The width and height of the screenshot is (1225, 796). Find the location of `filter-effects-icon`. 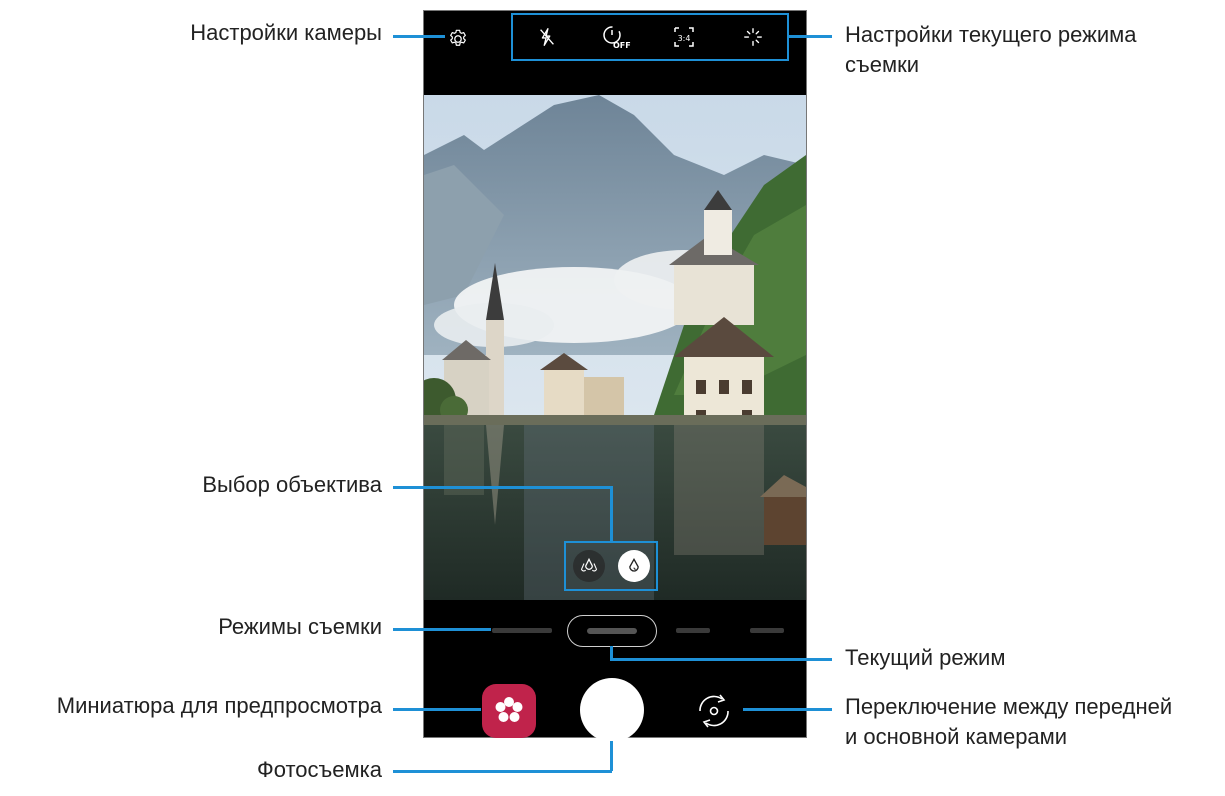

filter-effects-icon is located at coordinates (752, 37).